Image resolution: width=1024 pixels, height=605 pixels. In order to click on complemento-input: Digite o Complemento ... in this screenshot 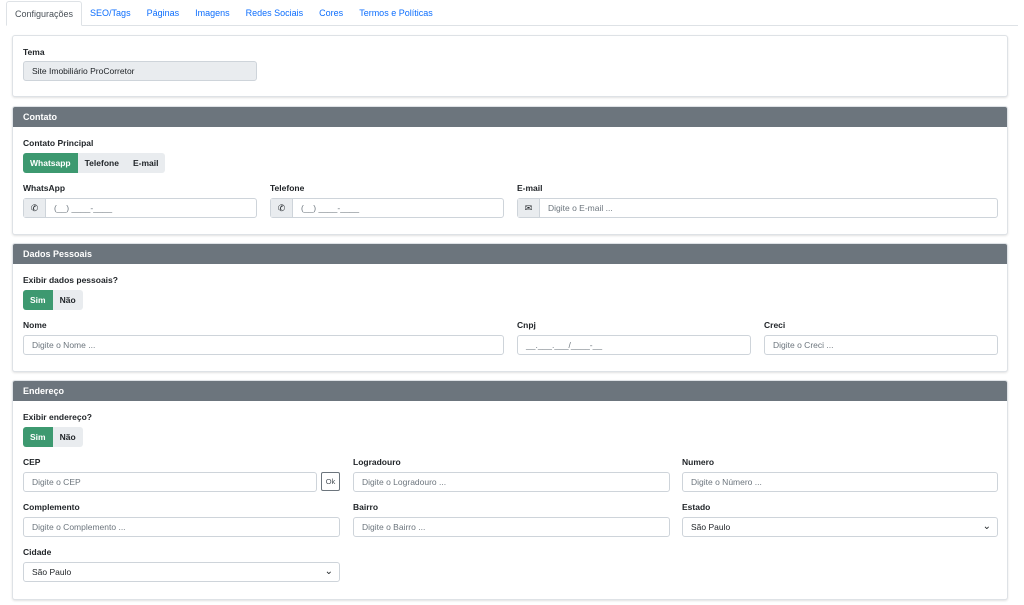, I will do `click(181, 527)`.